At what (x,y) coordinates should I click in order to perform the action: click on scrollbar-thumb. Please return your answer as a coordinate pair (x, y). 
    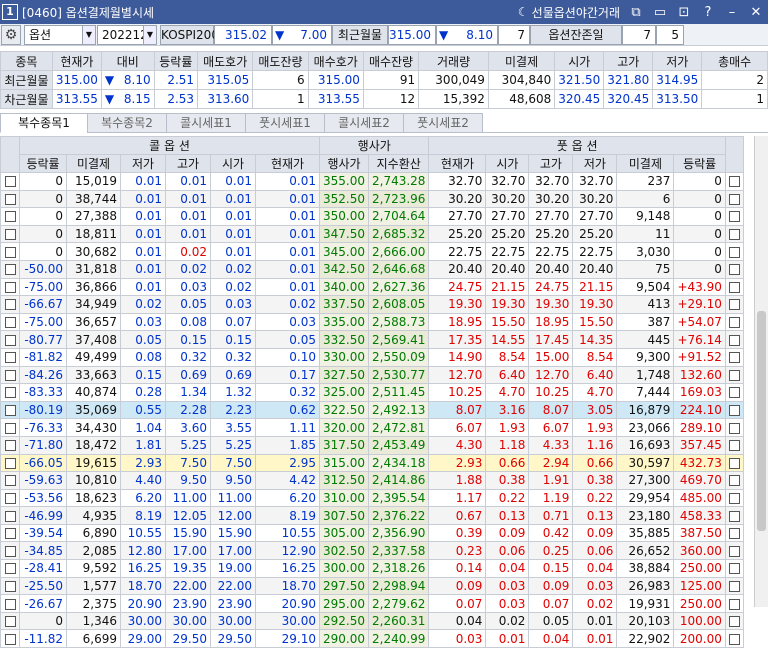
    Looking at the image, I should click on (761, 421).